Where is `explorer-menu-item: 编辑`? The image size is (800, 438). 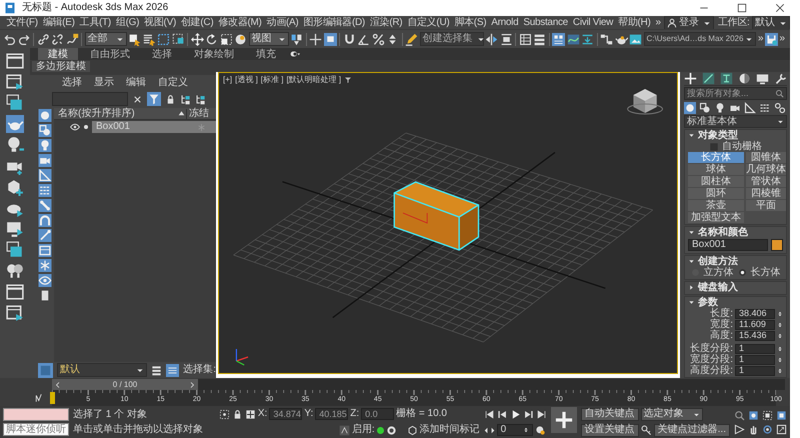
explorer-menu-item: 编辑 is located at coordinates (136, 83).